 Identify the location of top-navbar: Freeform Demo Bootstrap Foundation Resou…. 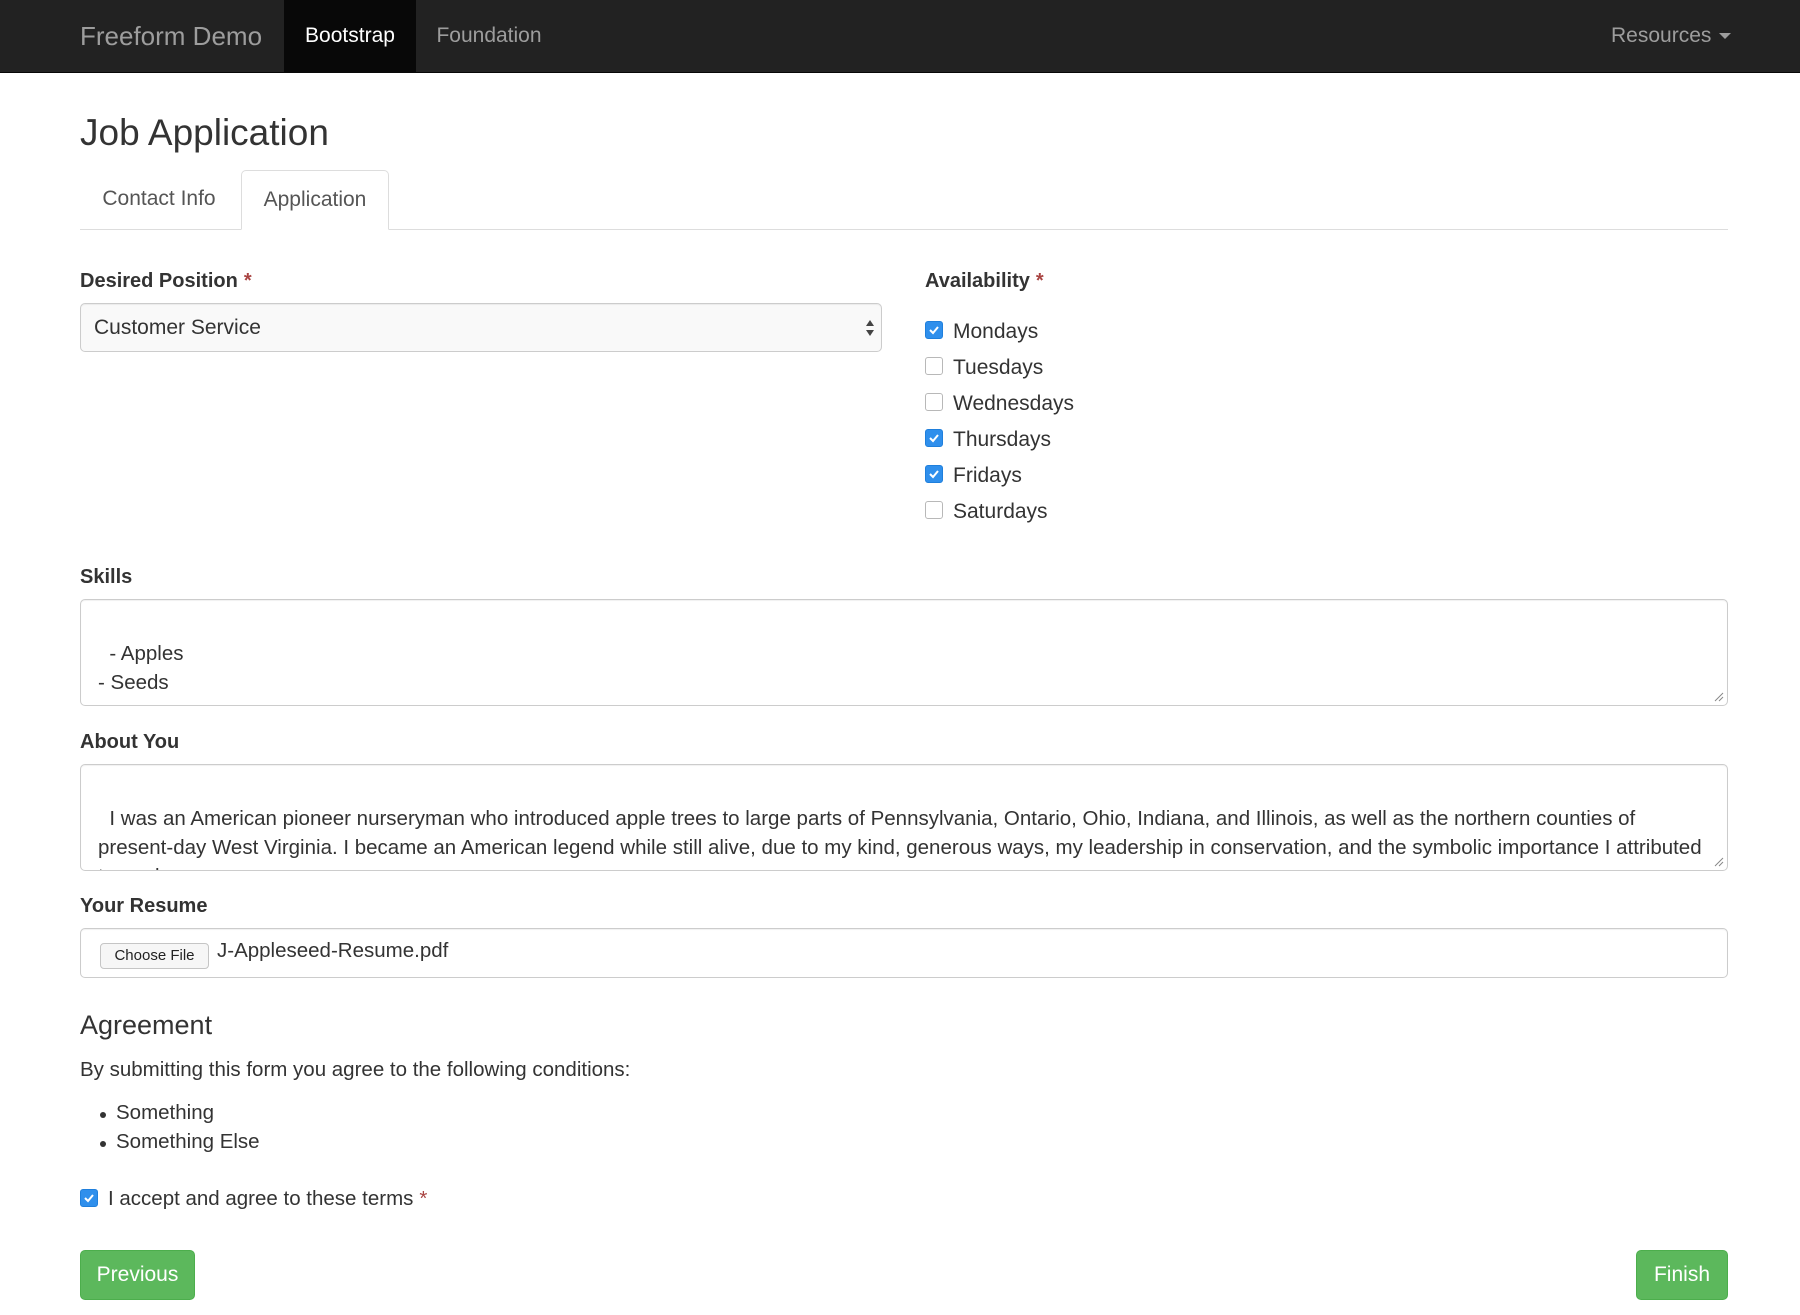
(900, 36).